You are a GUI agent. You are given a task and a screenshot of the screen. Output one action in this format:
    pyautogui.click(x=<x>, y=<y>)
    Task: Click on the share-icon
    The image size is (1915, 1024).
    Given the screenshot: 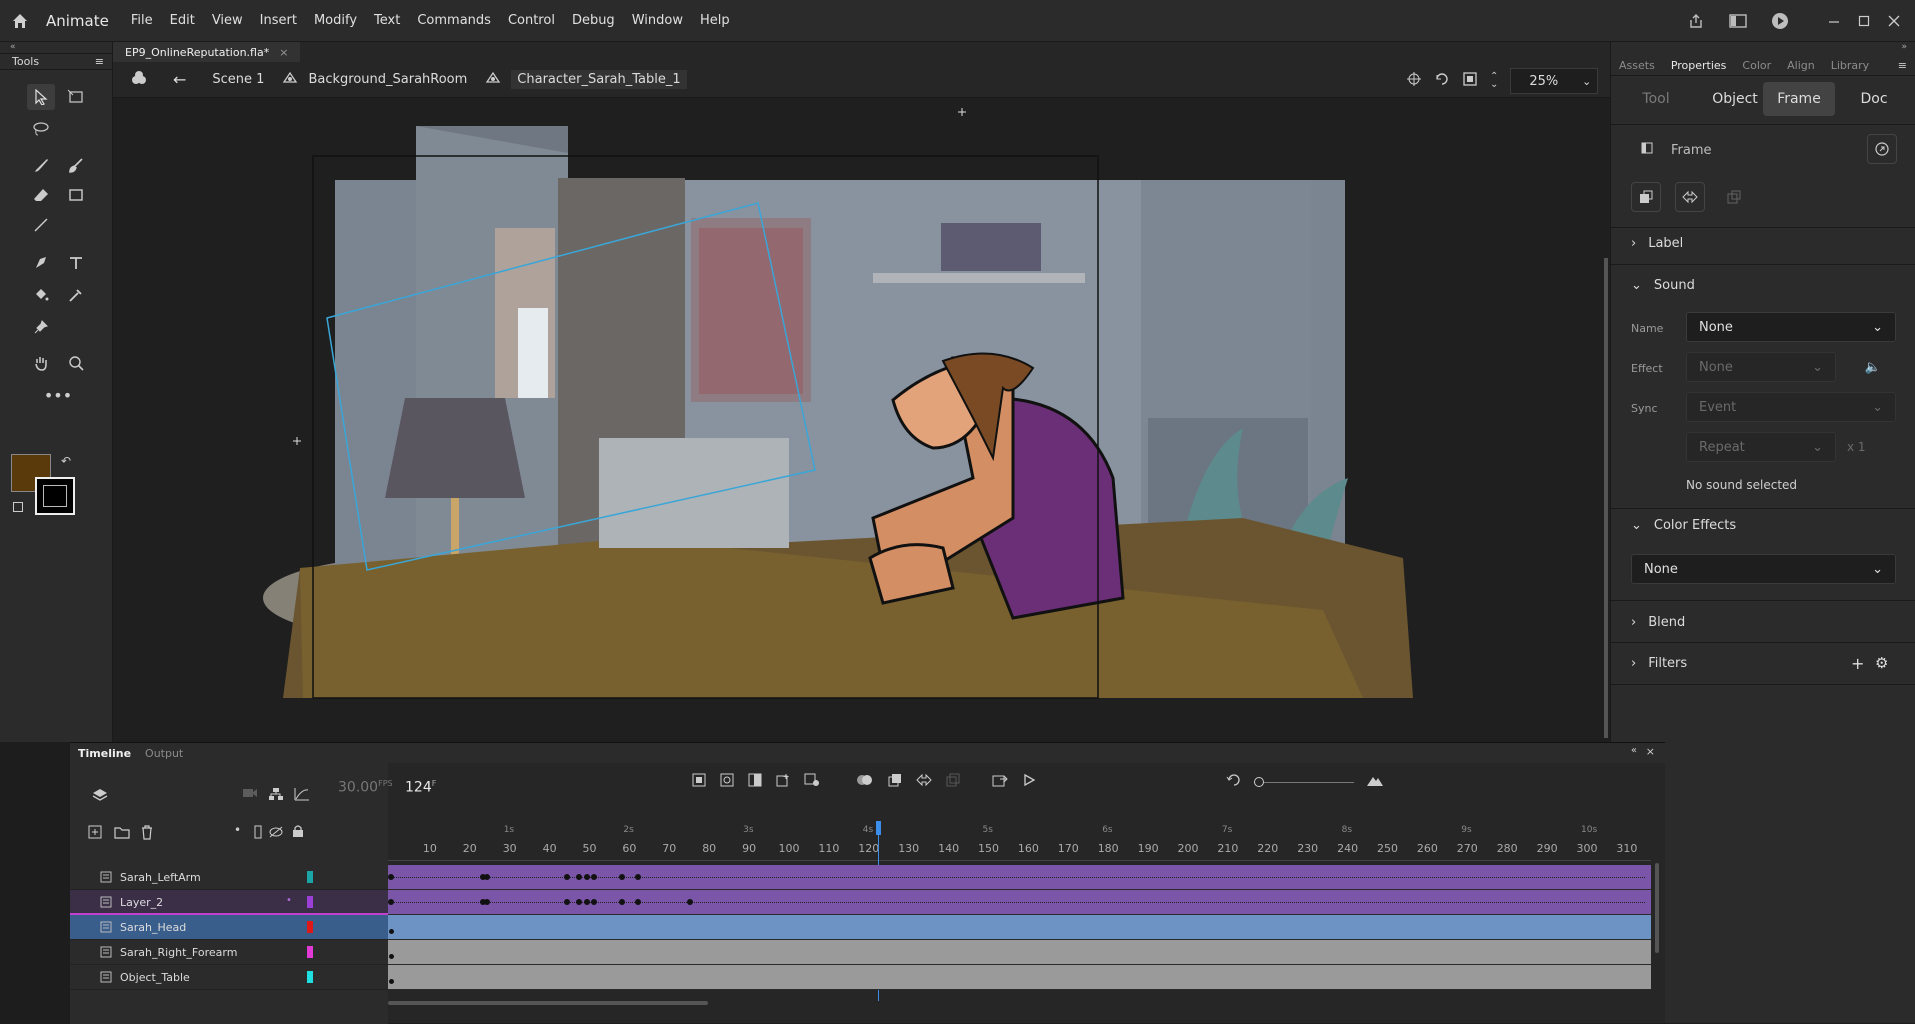 What is the action you would take?
    pyautogui.click(x=1696, y=21)
    